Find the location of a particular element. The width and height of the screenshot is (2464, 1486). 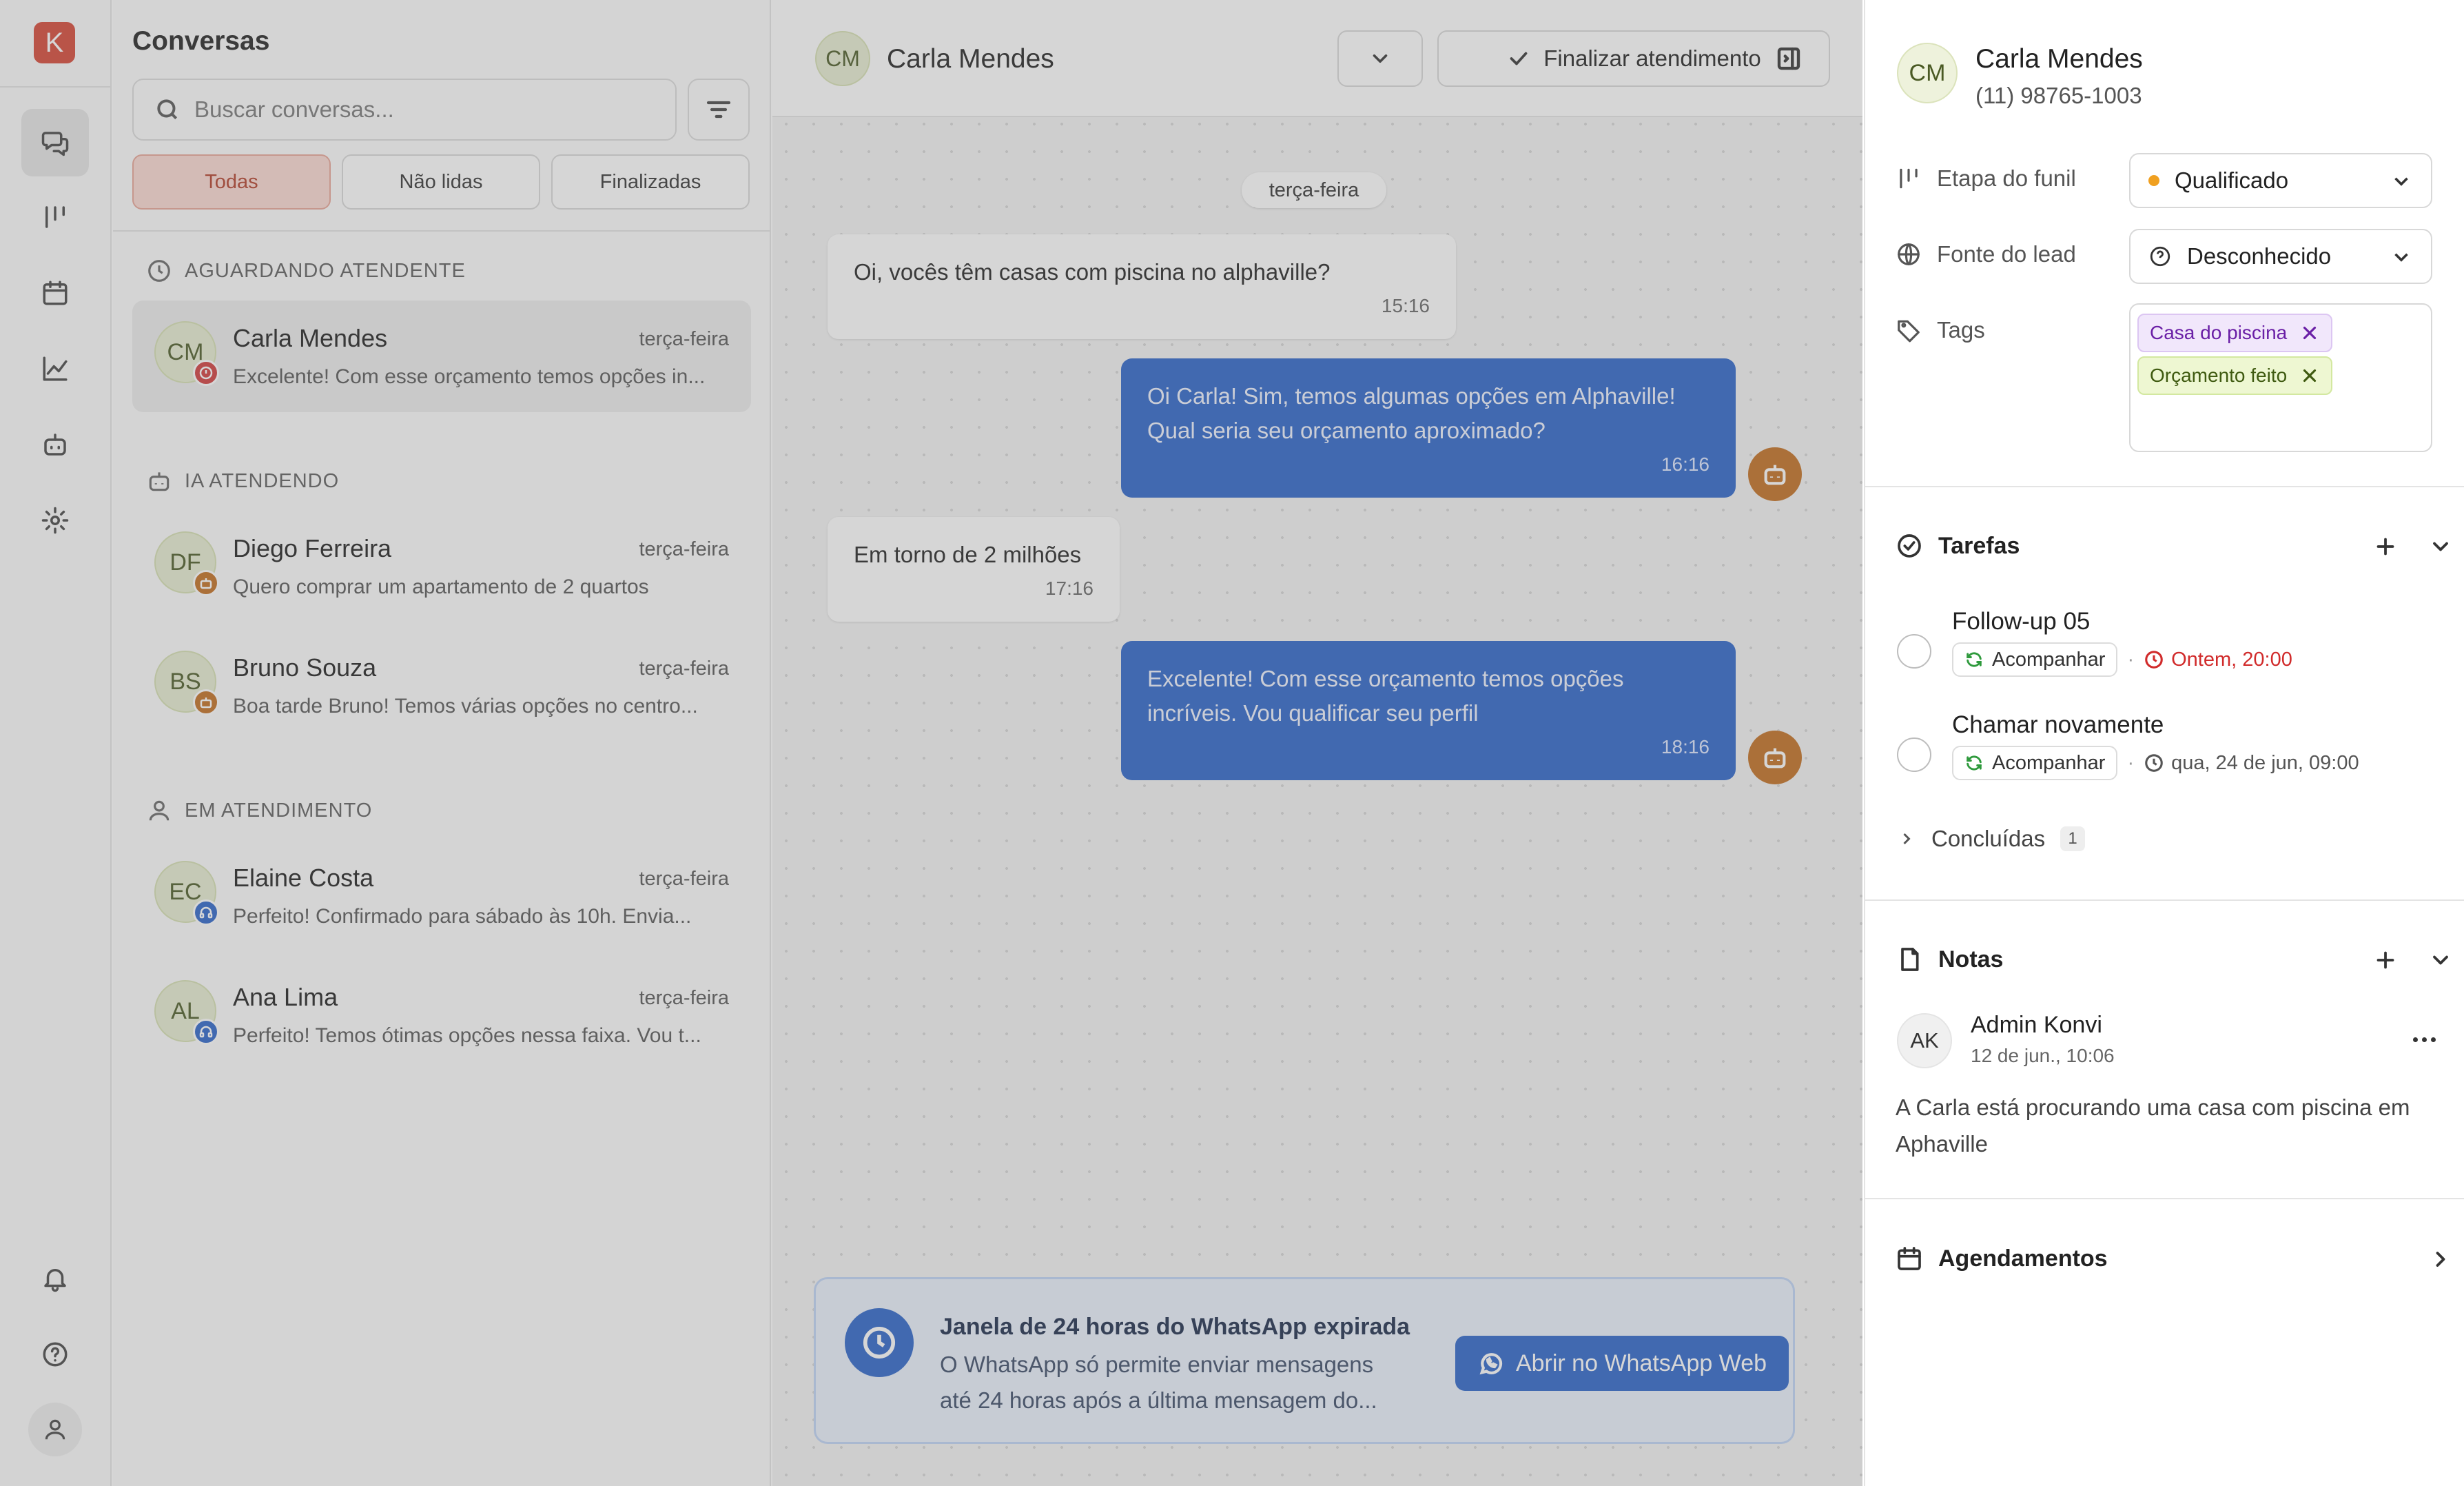

nav-conversations is located at coordinates (55, 142).